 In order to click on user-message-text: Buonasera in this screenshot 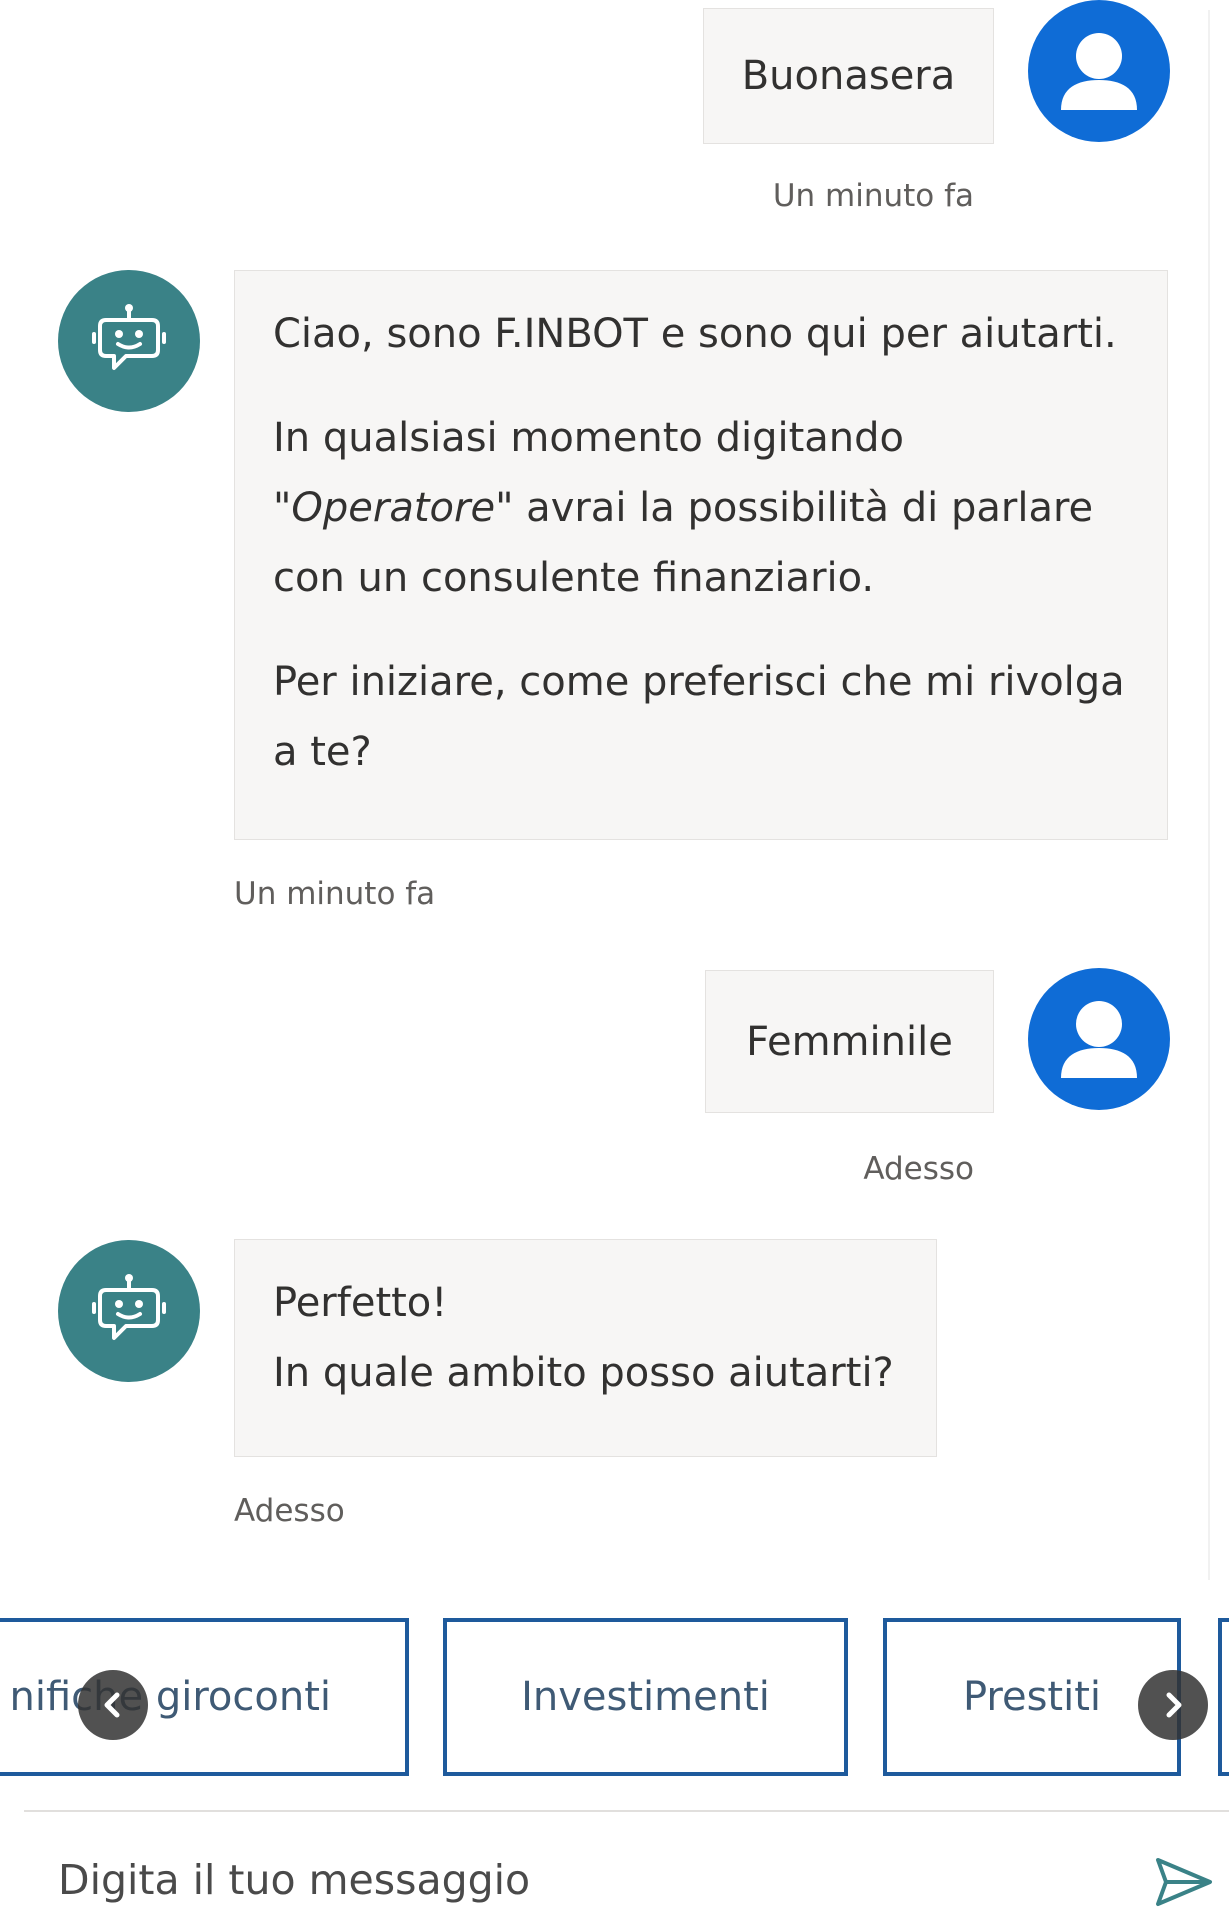, I will do `click(848, 76)`.